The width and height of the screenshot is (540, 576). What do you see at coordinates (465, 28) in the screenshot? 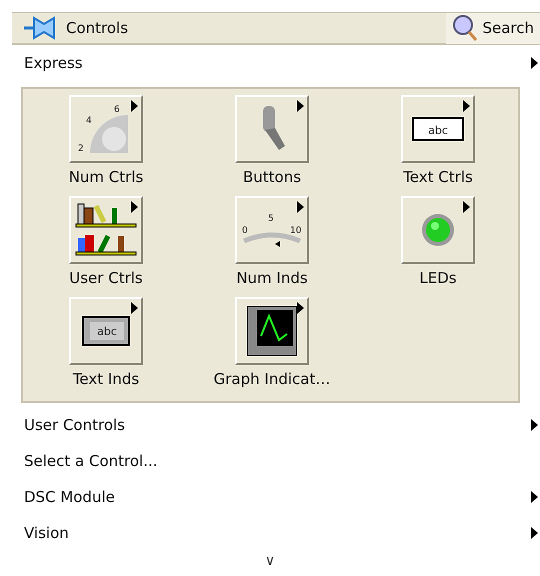
I see `search-icon` at bounding box center [465, 28].